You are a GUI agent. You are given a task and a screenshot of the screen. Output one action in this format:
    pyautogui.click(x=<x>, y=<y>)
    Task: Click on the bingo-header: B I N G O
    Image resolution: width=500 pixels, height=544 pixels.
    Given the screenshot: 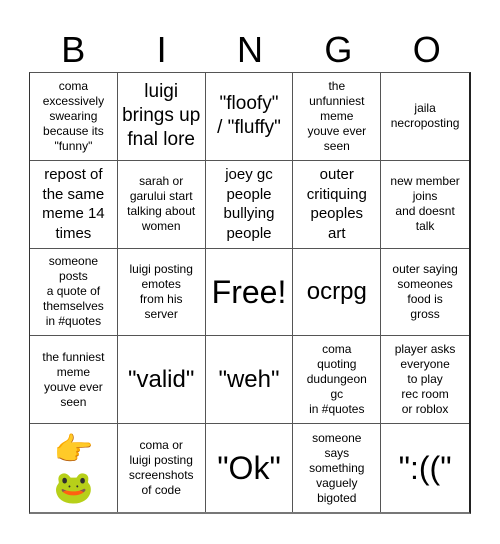 What is the action you would take?
    pyautogui.click(x=250, y=50)
    